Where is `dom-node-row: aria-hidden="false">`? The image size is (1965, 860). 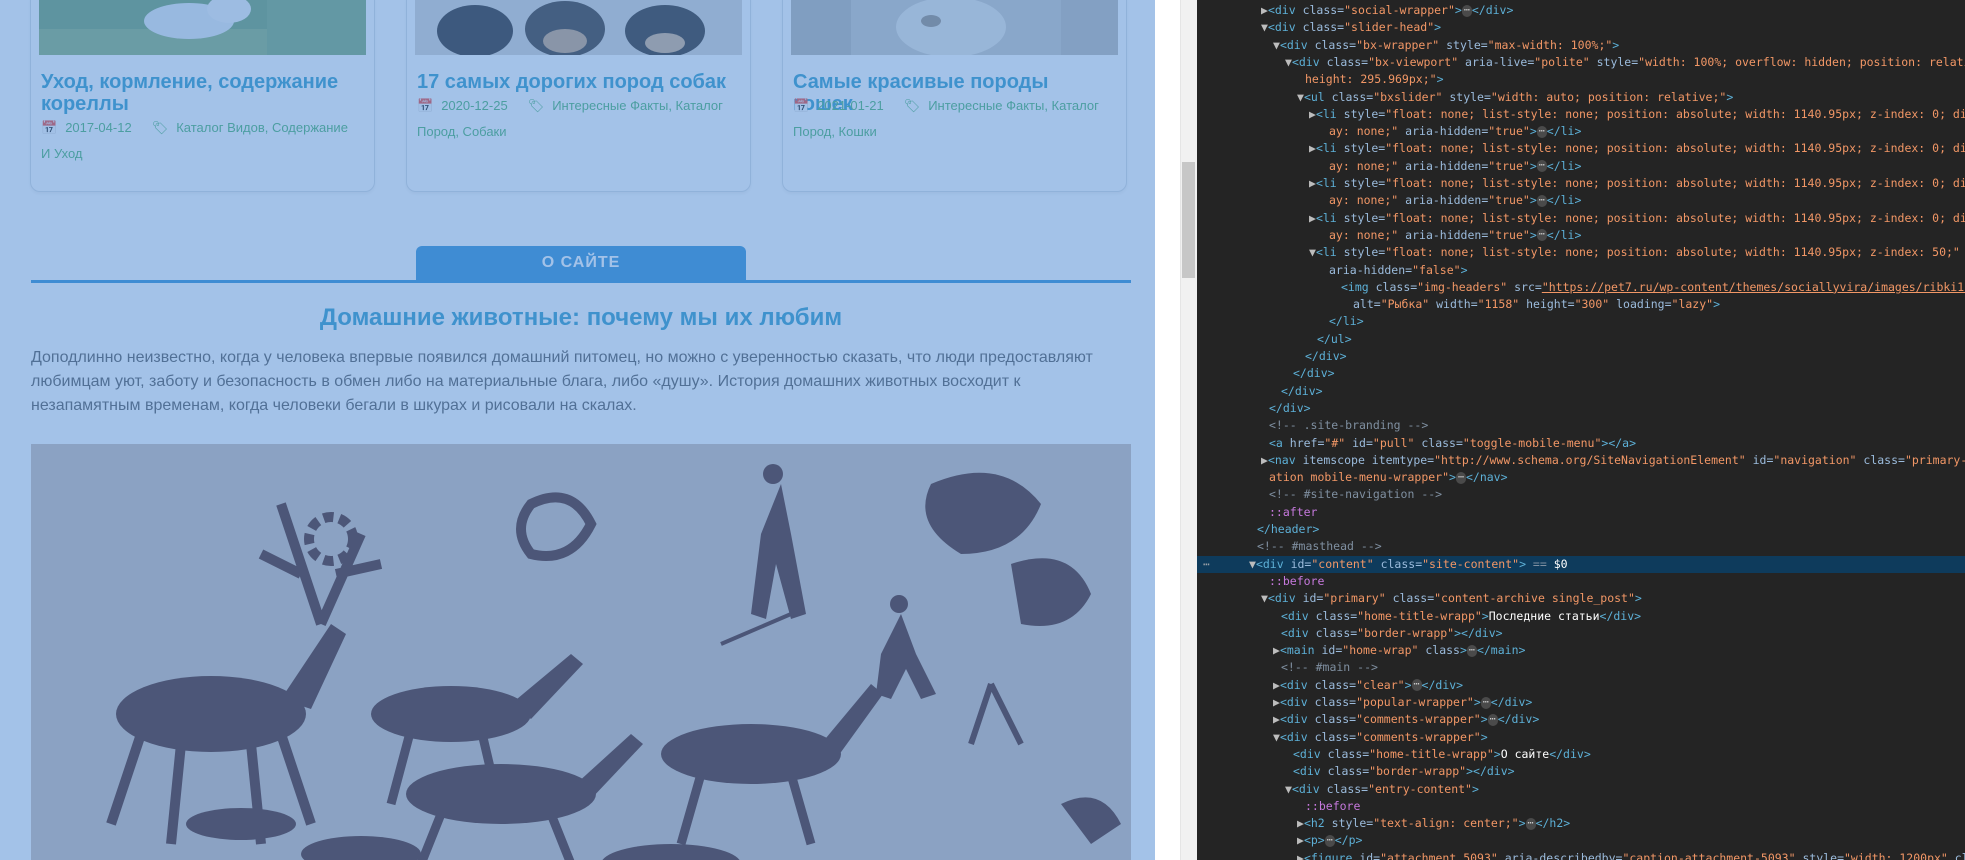
dom-node-row: aria-hidden="false"> is located at coordinates (1581, 270).